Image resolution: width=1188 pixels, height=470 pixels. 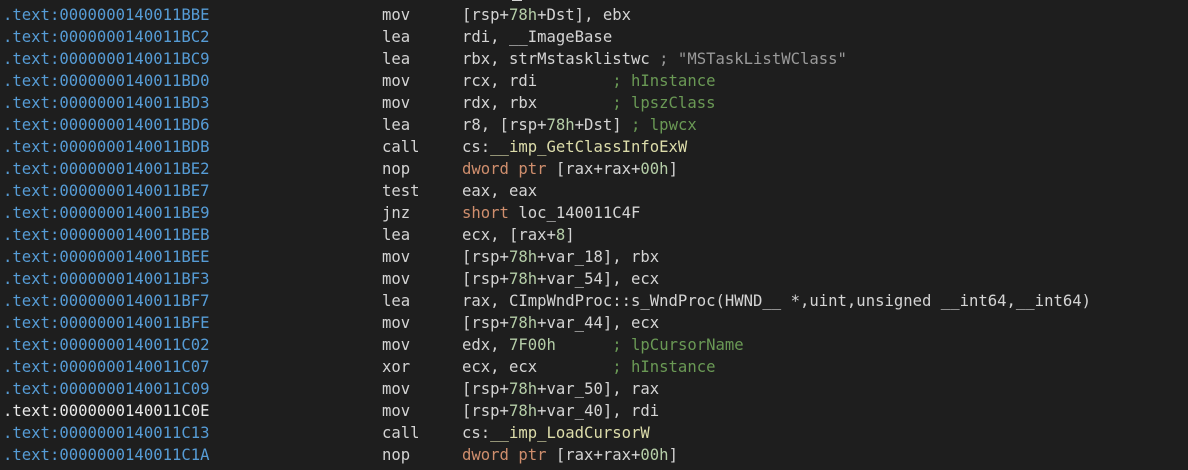 I want to click on operands: ecx, ecx ; hInstance, so click(x=589, y=367).